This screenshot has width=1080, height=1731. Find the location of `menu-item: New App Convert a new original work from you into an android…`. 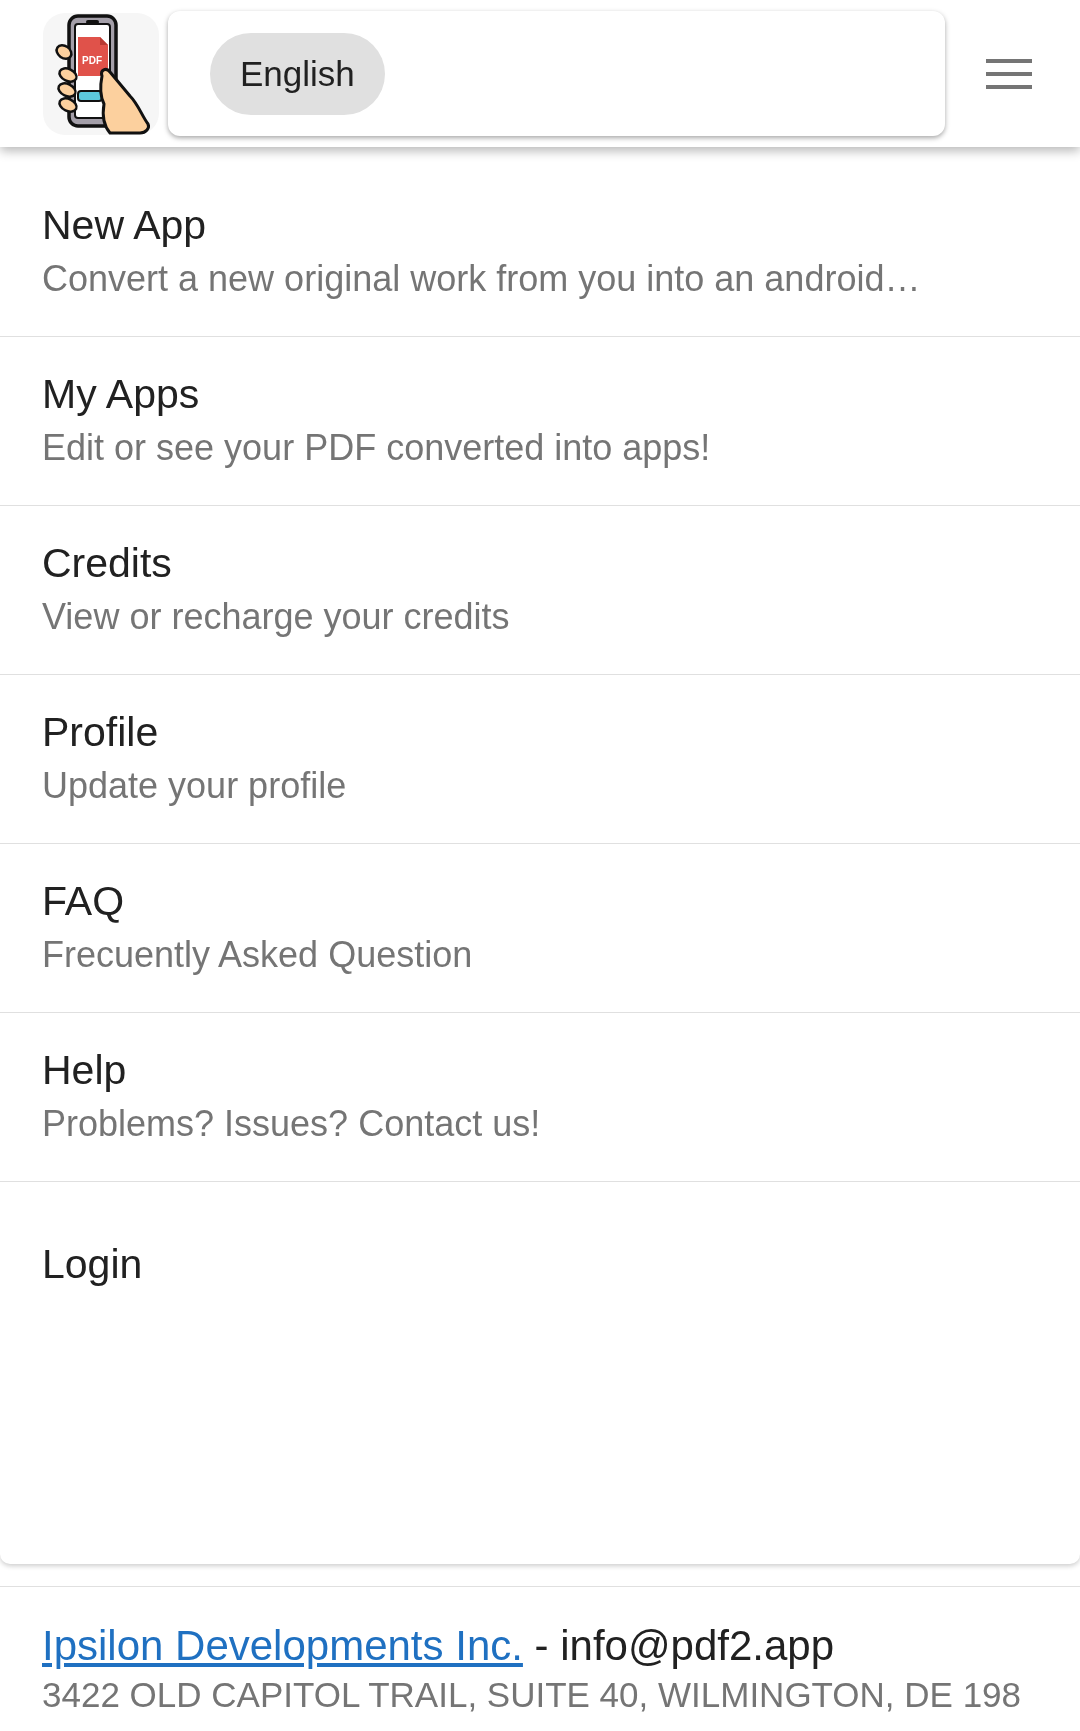

menu-item: New App Convert a new original work from you into an android… is located at coordinates (540, 252).